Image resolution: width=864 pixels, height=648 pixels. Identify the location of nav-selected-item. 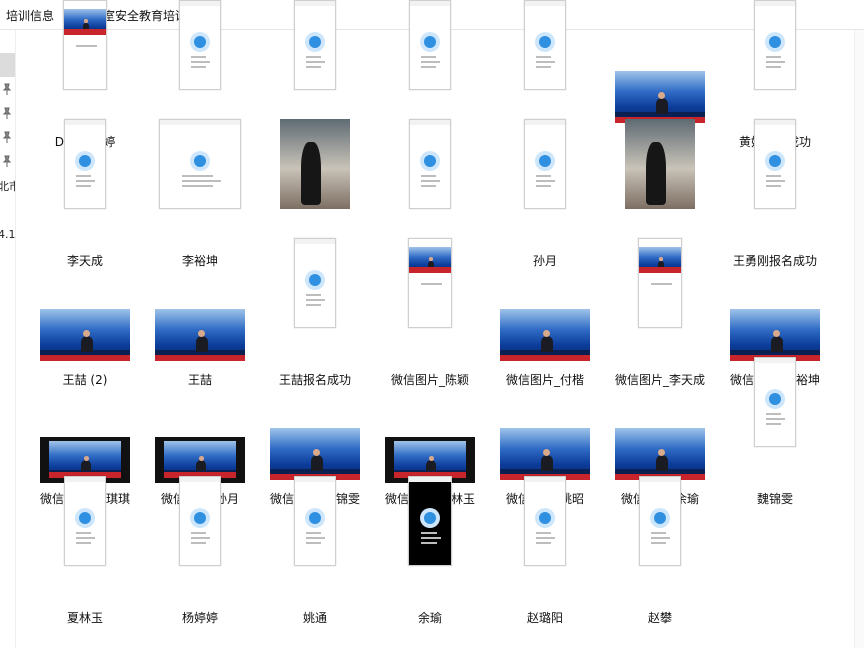
(7, 65).